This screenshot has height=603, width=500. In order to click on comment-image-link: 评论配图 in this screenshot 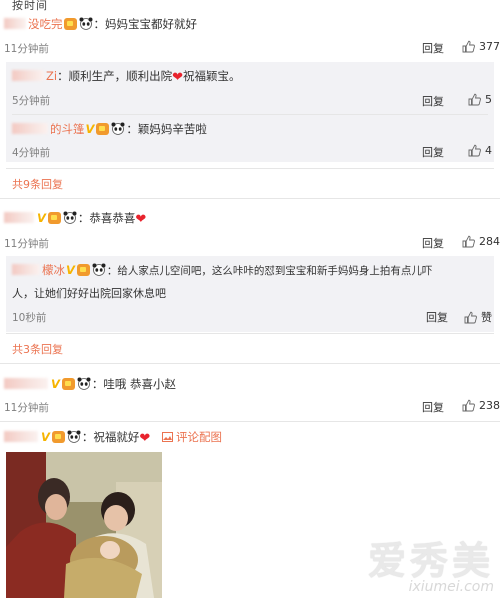, I will do `click(191, 437)`.